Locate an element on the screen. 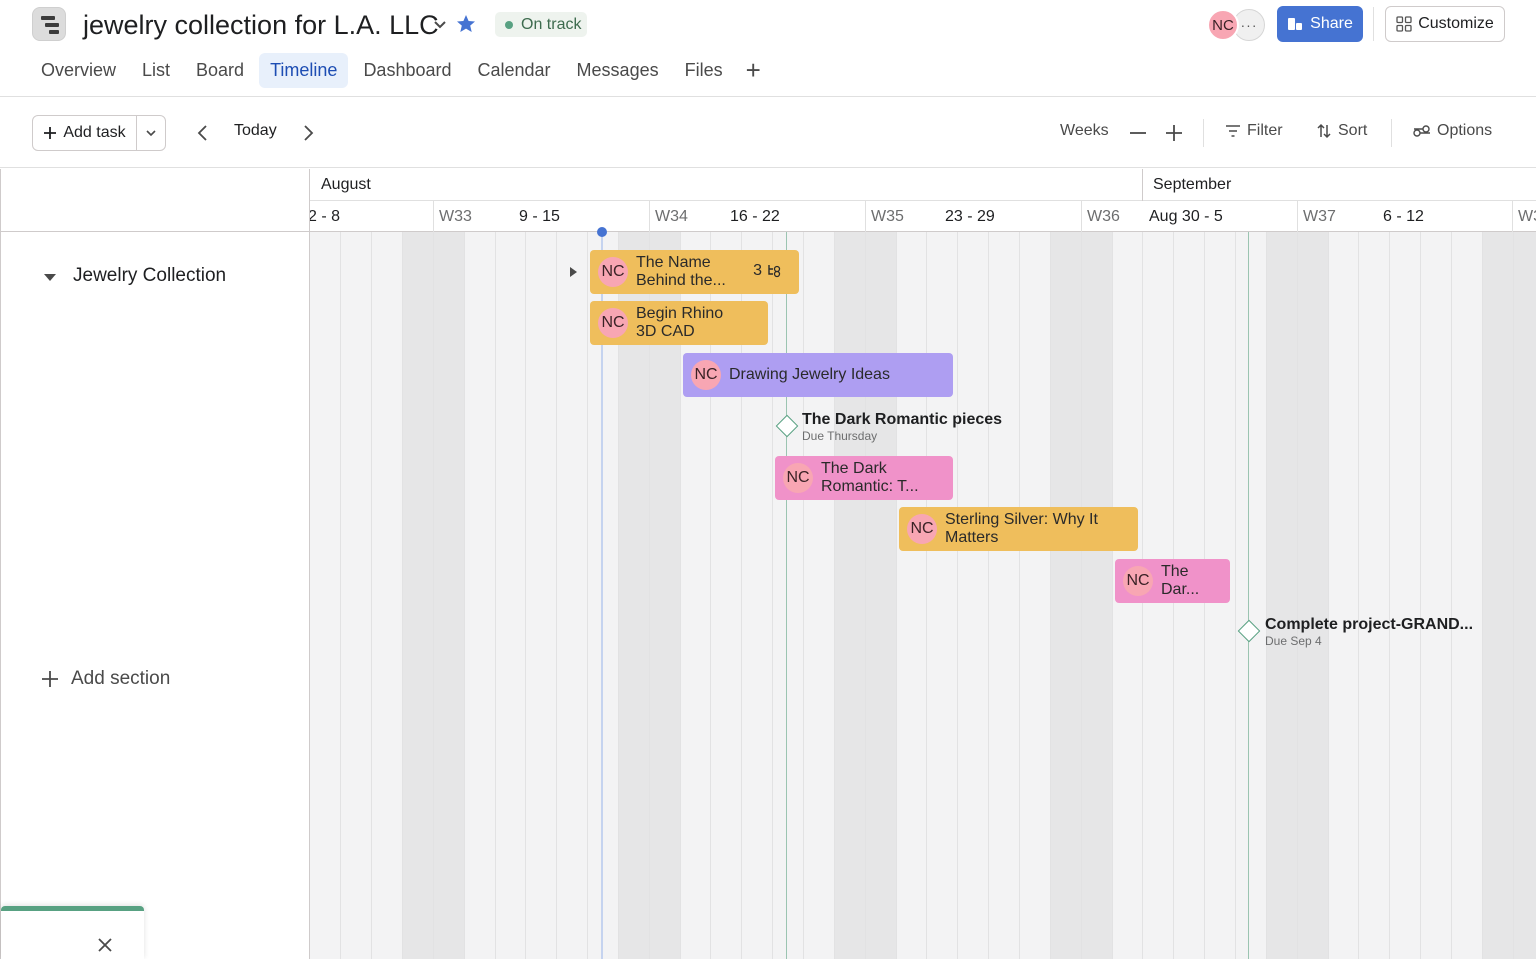 The width and height of the screenshot is (1536, 959). expand-subtasks-icon is located at coordinates (573, 272).